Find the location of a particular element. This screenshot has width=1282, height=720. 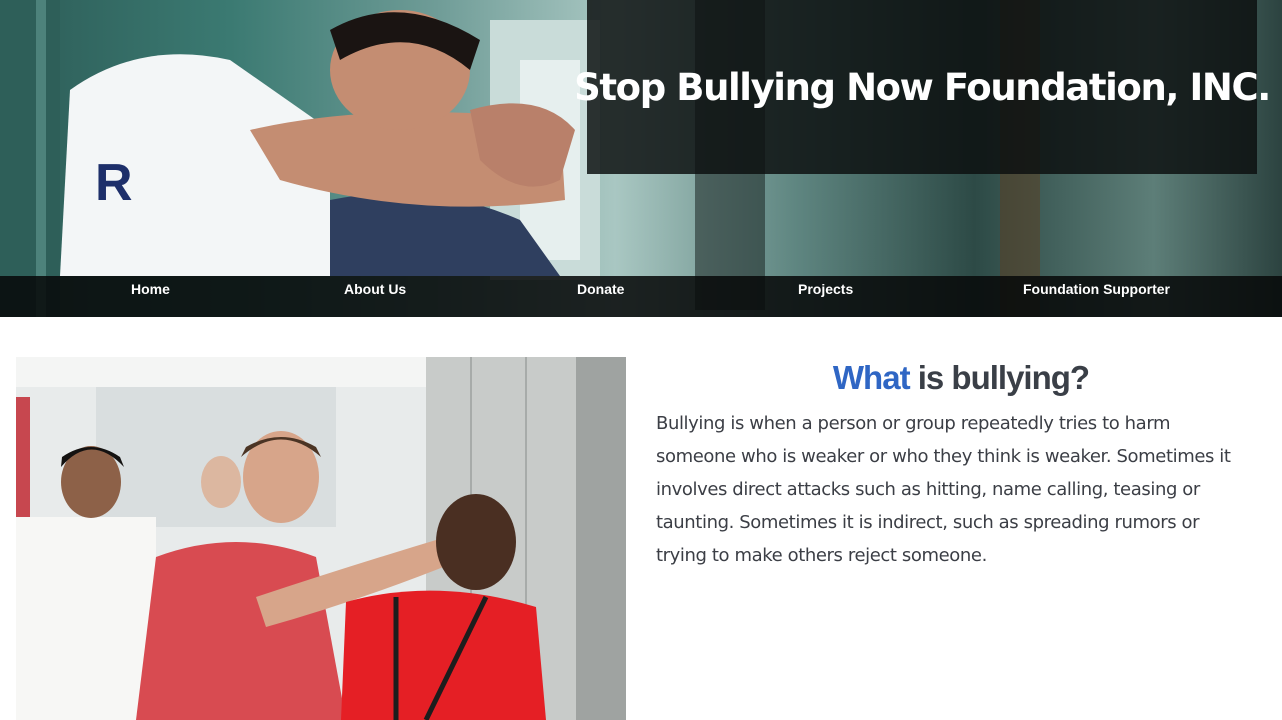

nav-home-link: Home is located at coordinates (150, 296).